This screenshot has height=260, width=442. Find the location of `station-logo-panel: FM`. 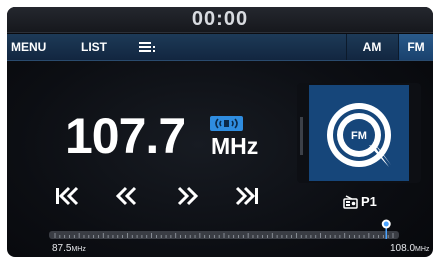

station-logo-panel: FM is located at coordinates (359, 133).